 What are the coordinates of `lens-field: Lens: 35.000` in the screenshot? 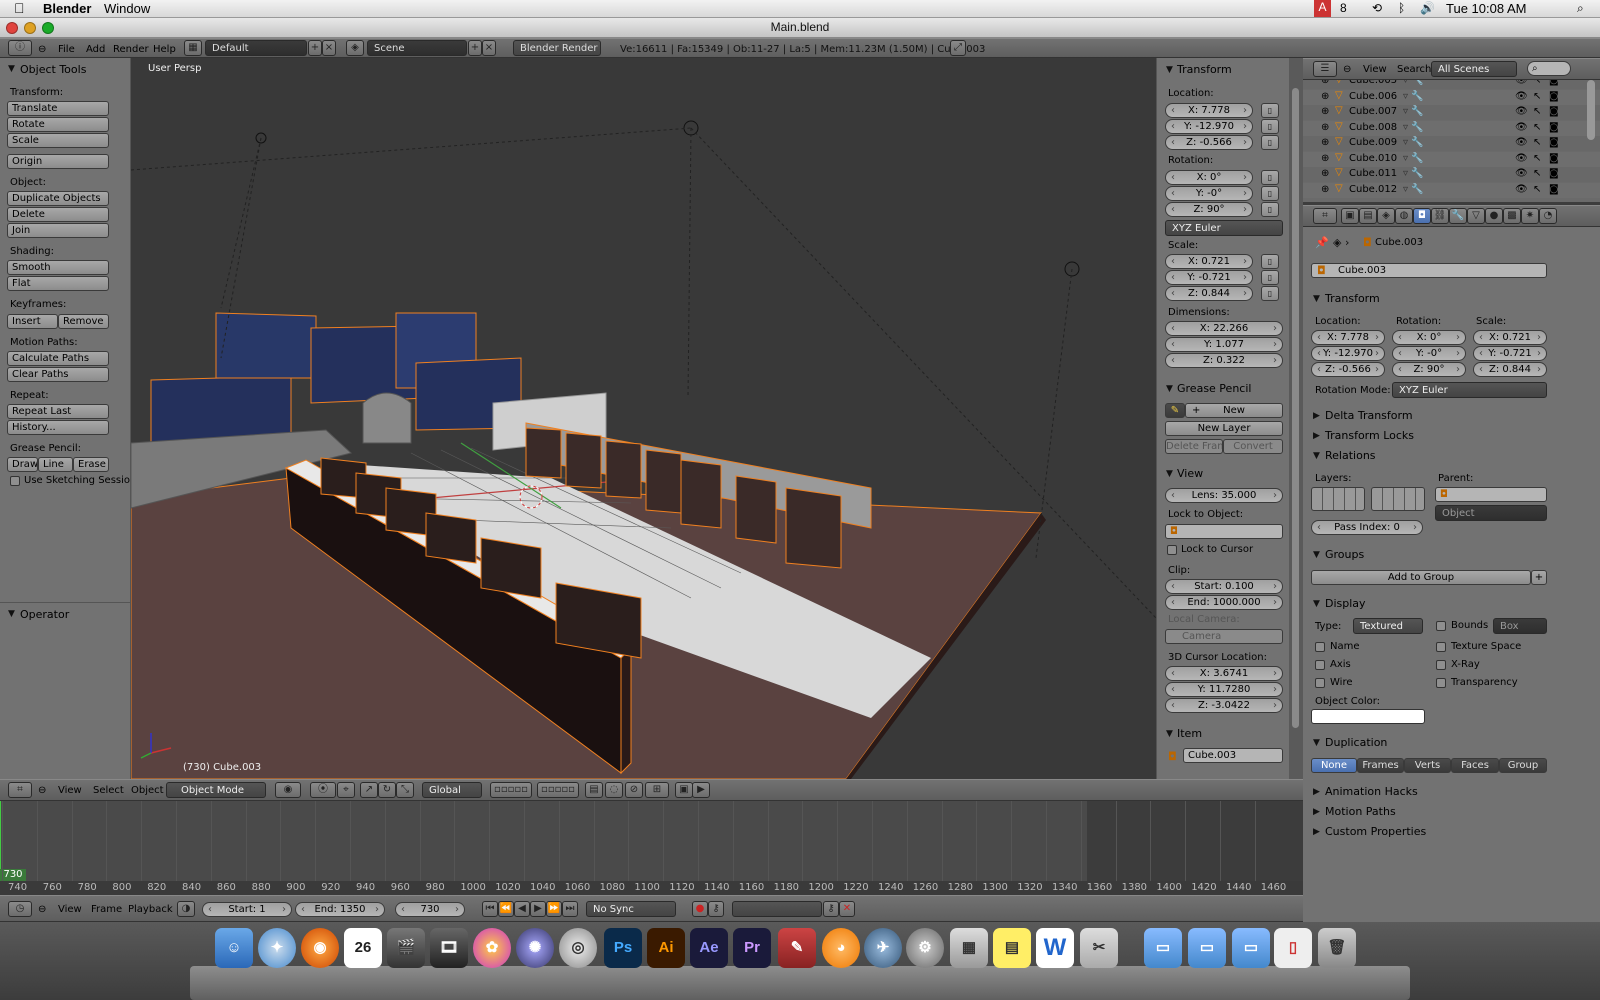 It's located at (1224, 495).